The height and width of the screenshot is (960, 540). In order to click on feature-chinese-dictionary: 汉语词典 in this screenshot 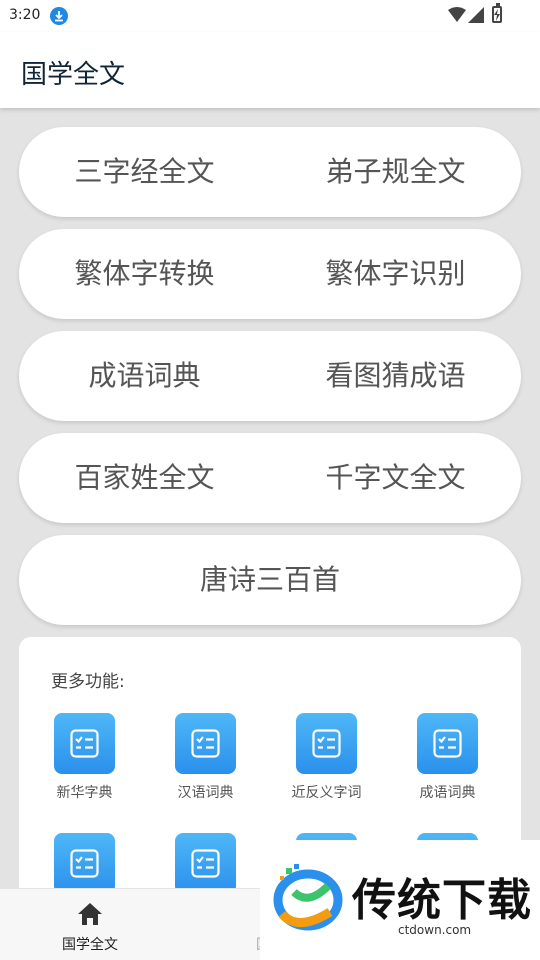, I will do `click(205, 757)`.